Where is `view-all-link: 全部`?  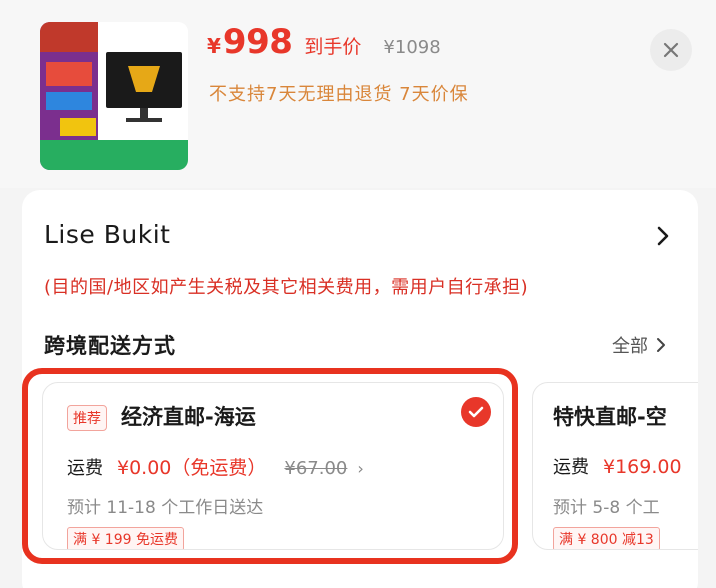
view-all-link: 全部 is located at coordinates (639, 345).